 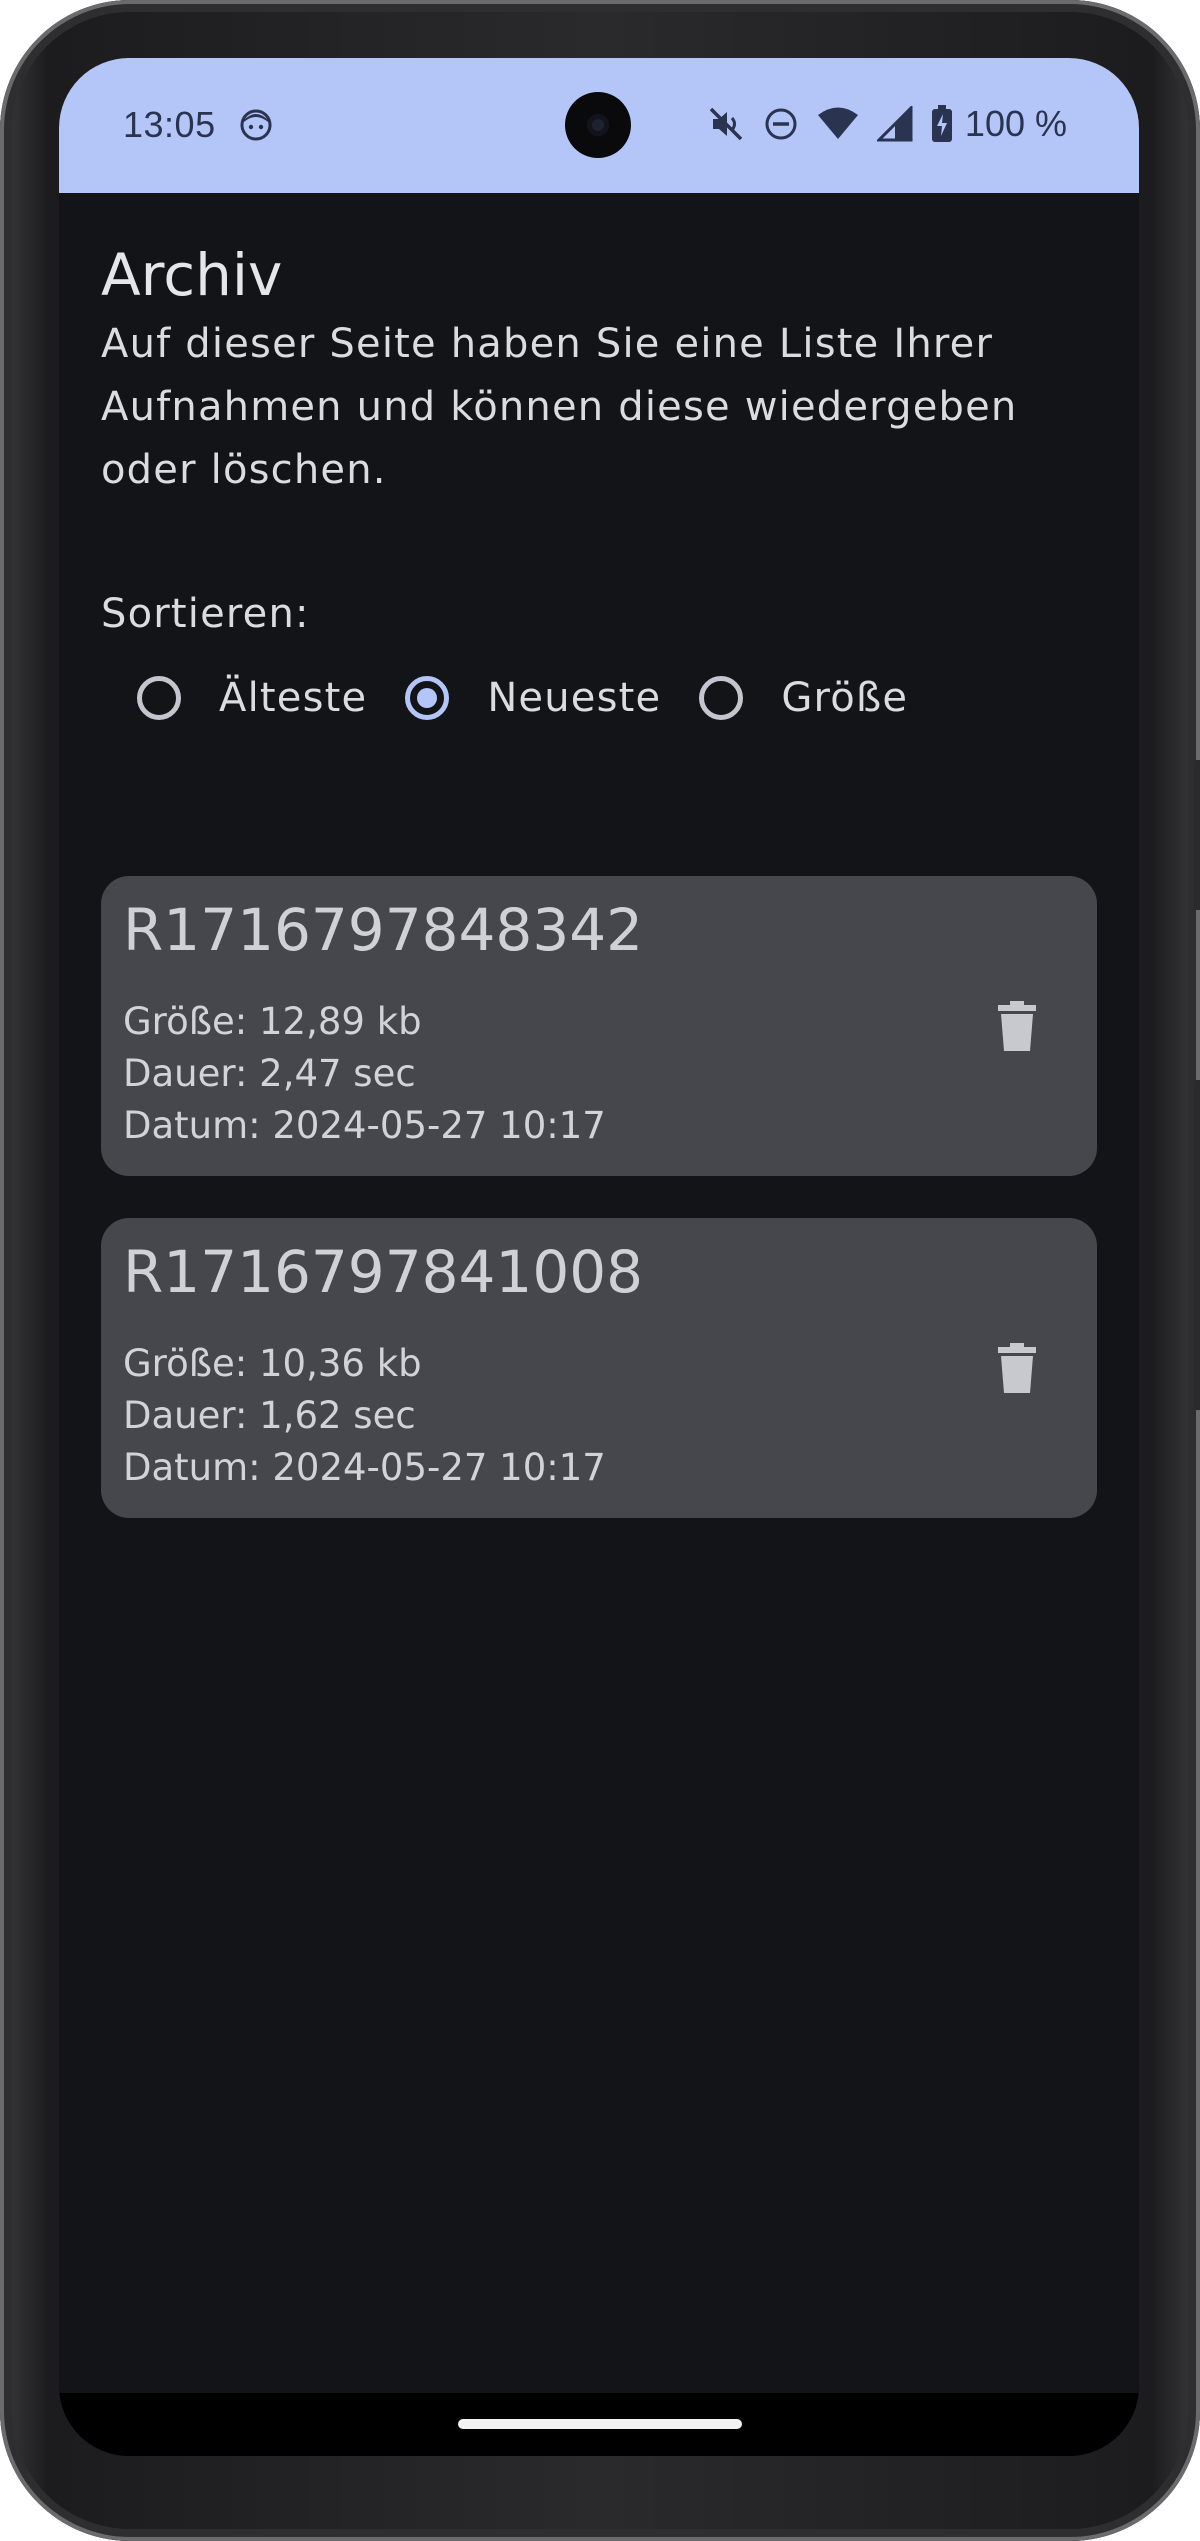 What do you see at coordinates (781, 124) in the screenshot?
I see `do-not-disturb-icon` at bounding box center [781, 124].